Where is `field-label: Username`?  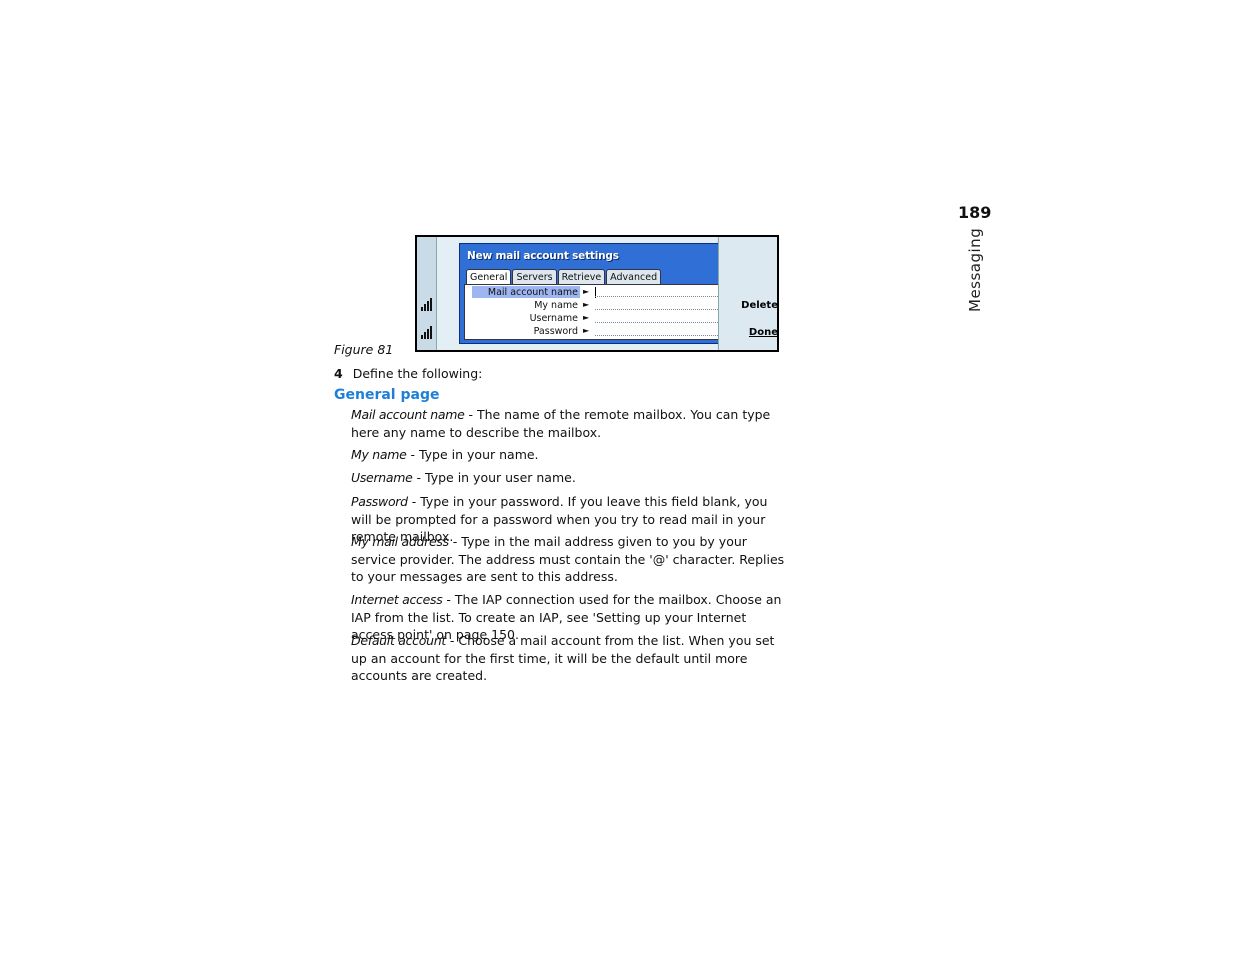
field-label: Username is located at coordinates (553, 318).